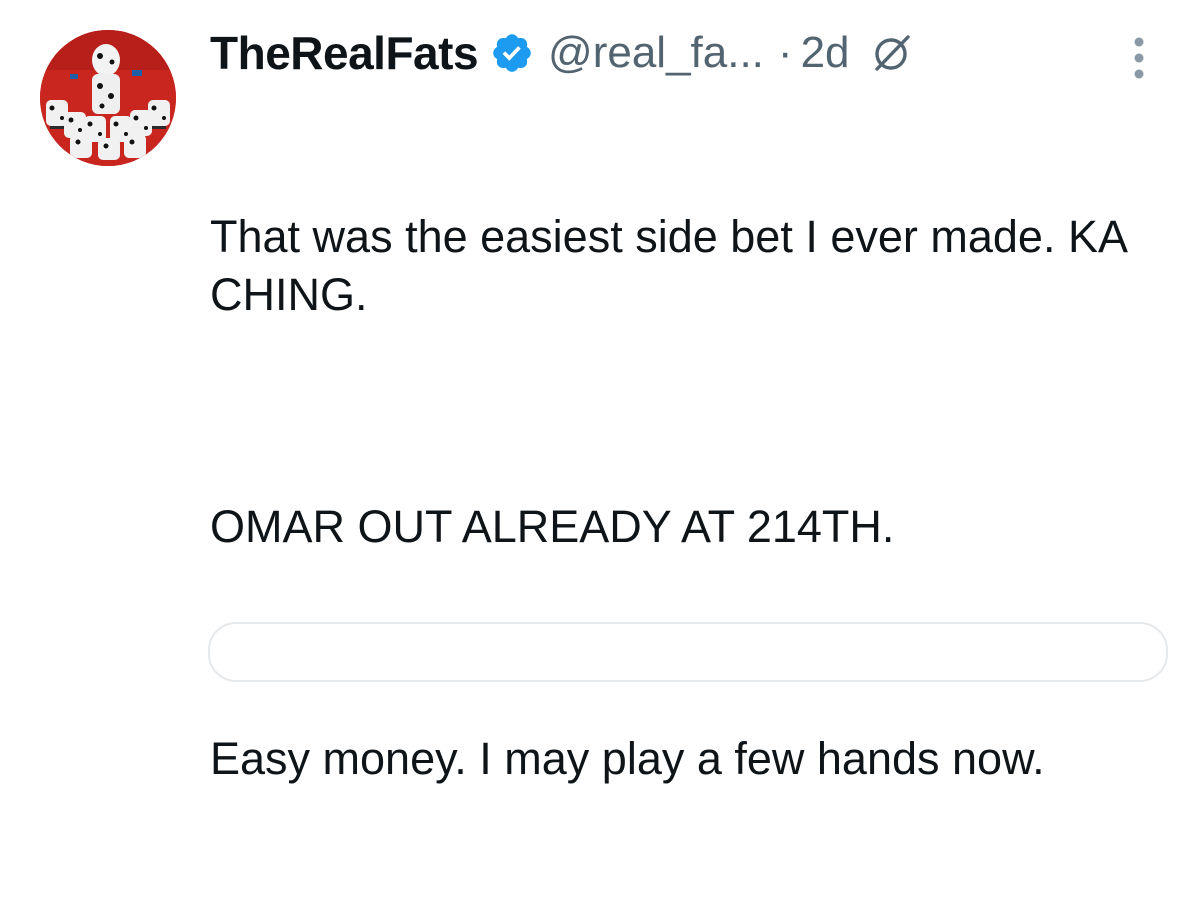  Describe the element at coordinates (512, 53) in the screenshot. I see `verified-badge-icon` at that location.